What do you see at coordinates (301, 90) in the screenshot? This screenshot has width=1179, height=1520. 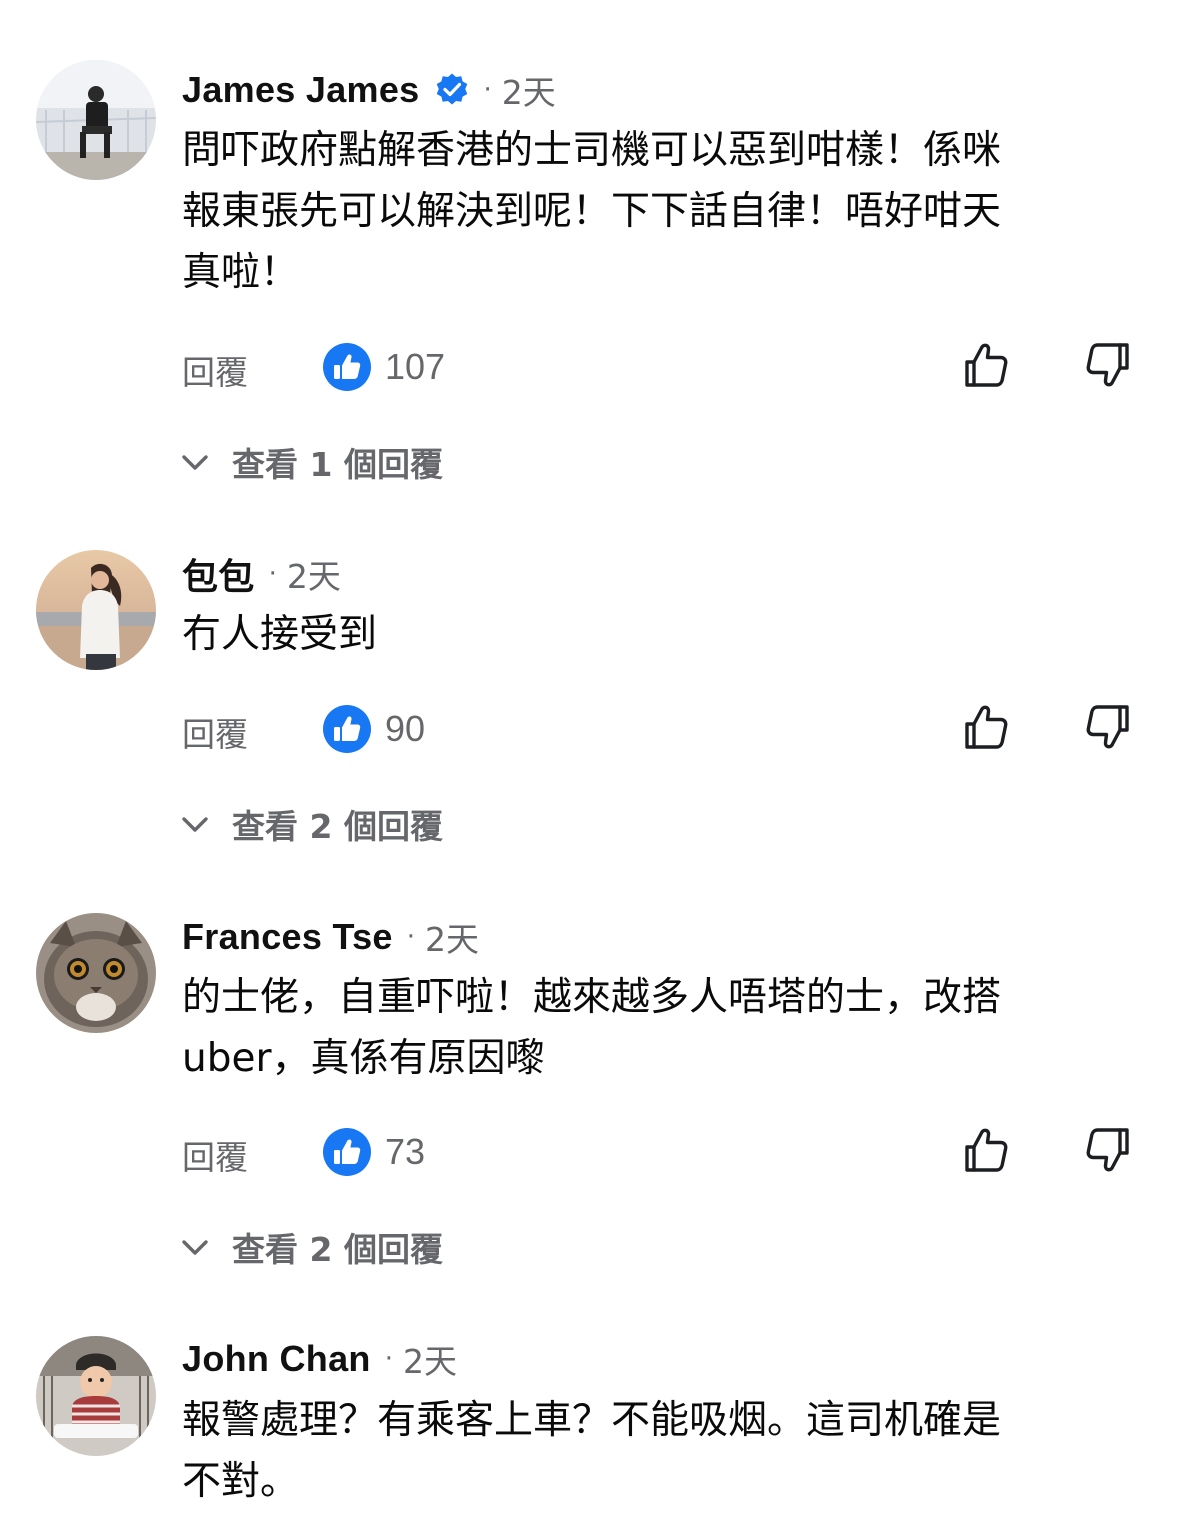 I see `author-name: James James` at bounding box center [301, 90].